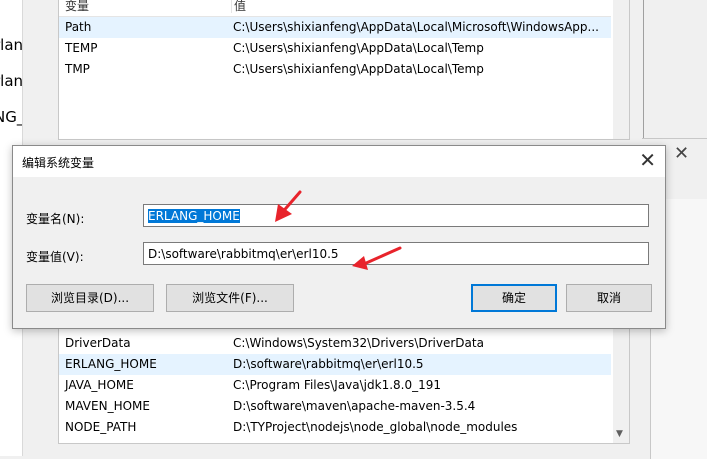  What do you see at coordinates (338, 230) in the screenshot?
I see `annotation-arrows` at bounding box center [338, 230].